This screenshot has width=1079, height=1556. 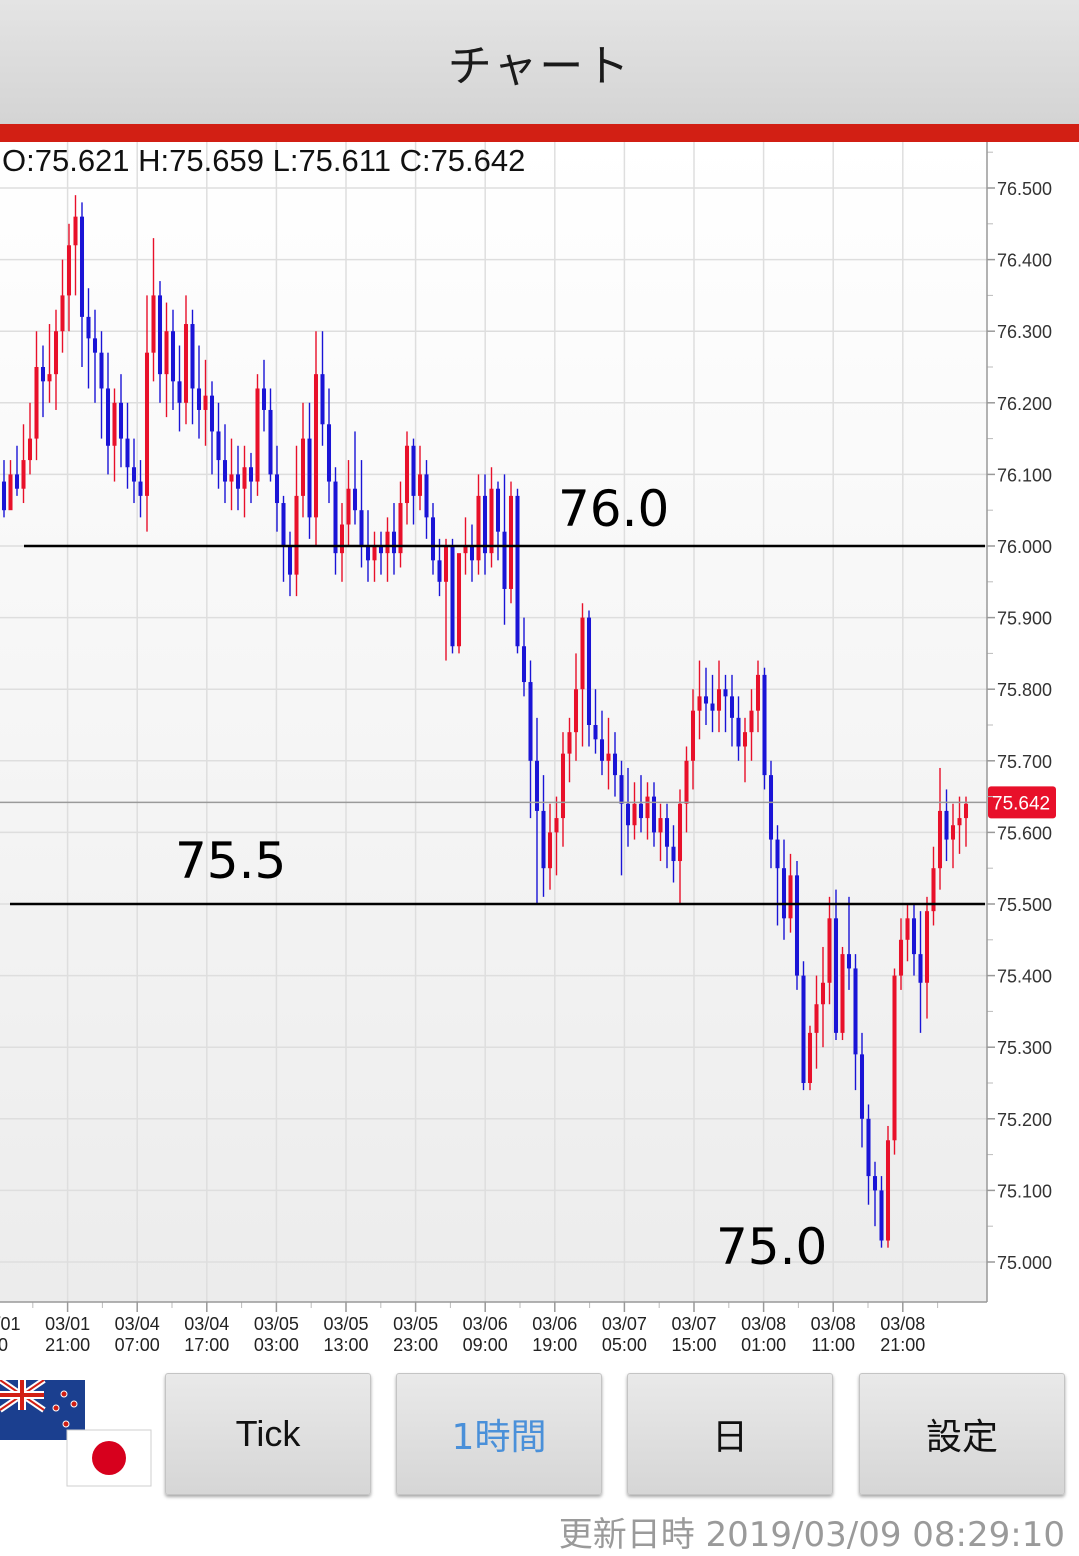 I want to click on accent-bar, so click(x=539, y=133).